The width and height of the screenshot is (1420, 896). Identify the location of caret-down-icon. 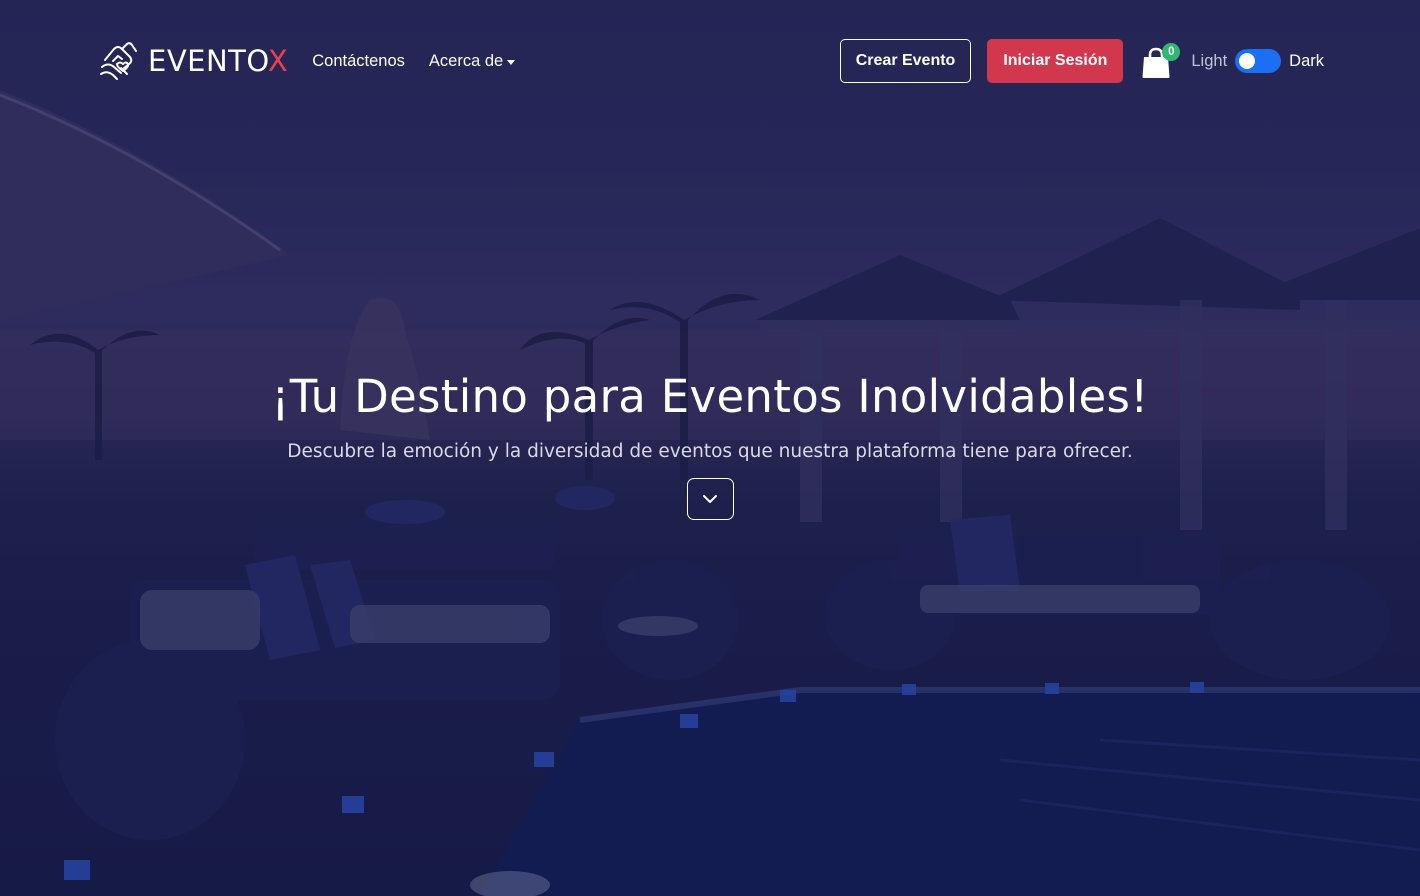
(511, 62).